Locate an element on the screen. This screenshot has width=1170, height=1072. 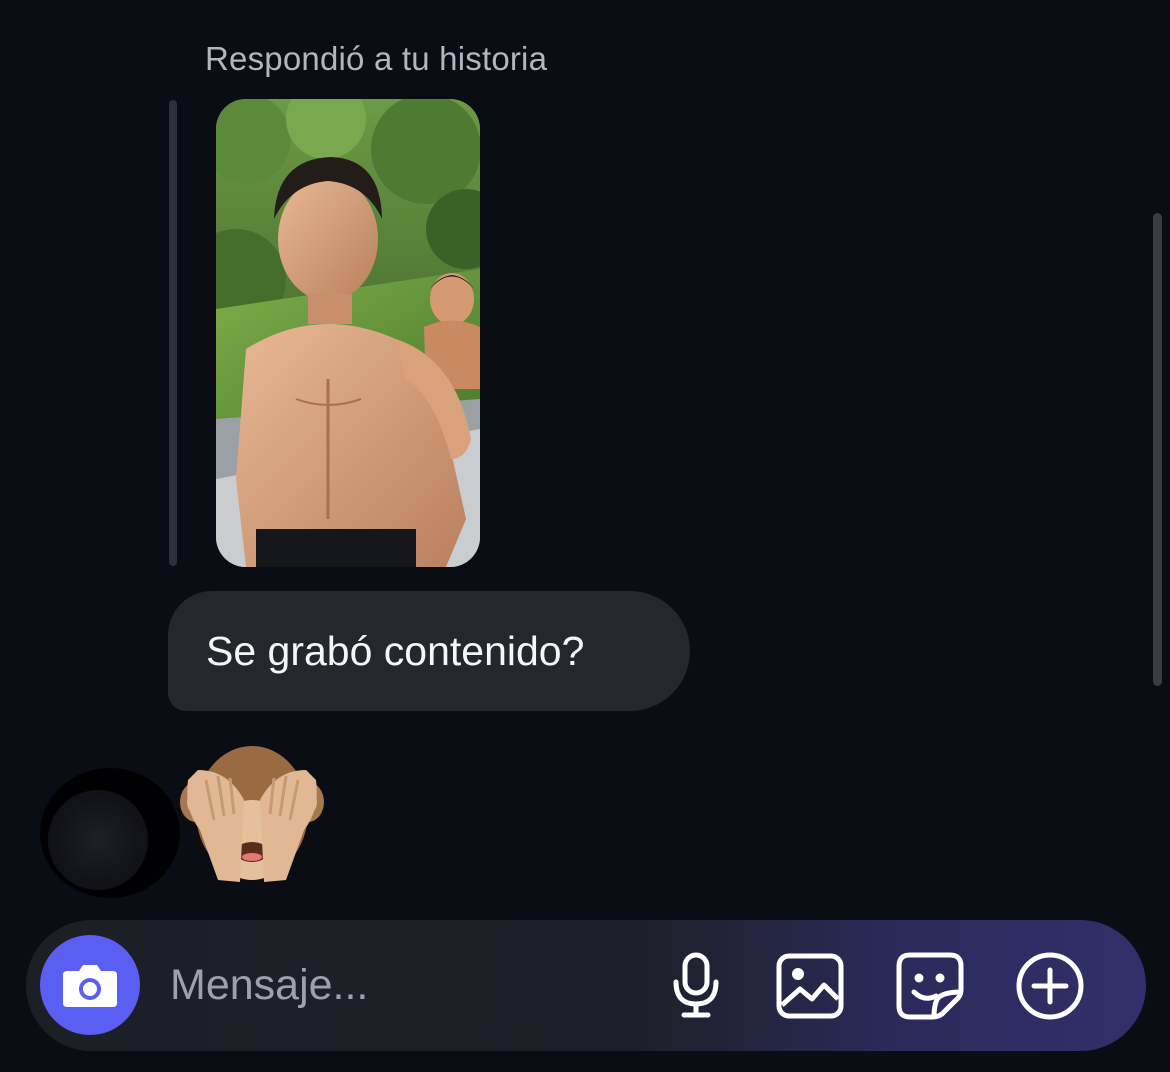
image-icon is located at coordinates (810, 986).